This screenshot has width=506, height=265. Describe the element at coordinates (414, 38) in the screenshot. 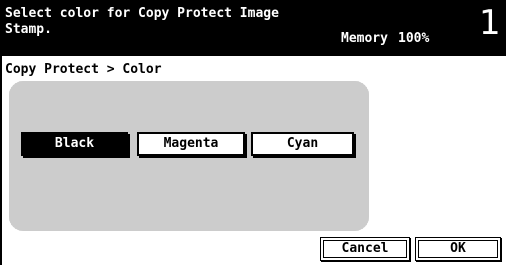

I see `memory-value: 100%` at that location.